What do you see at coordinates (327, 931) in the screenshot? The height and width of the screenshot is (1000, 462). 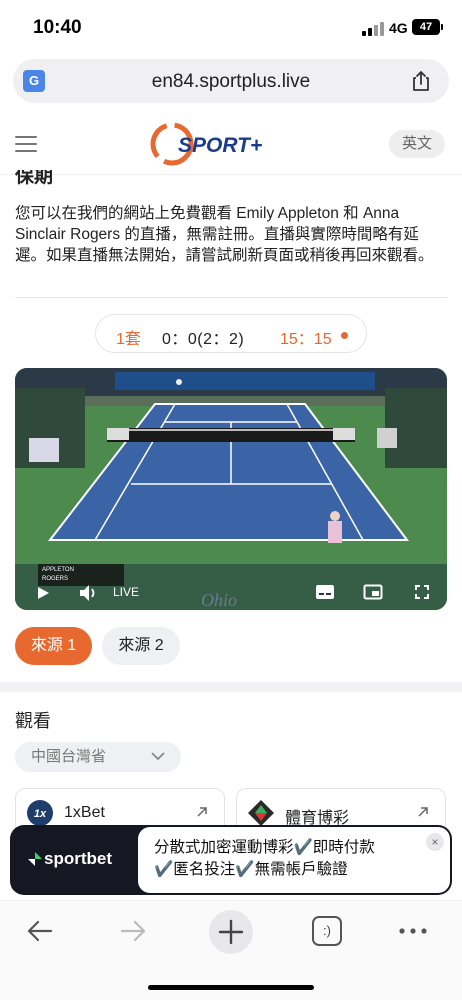 I see `tabs-button: :)` at bounding box center [327, 931].